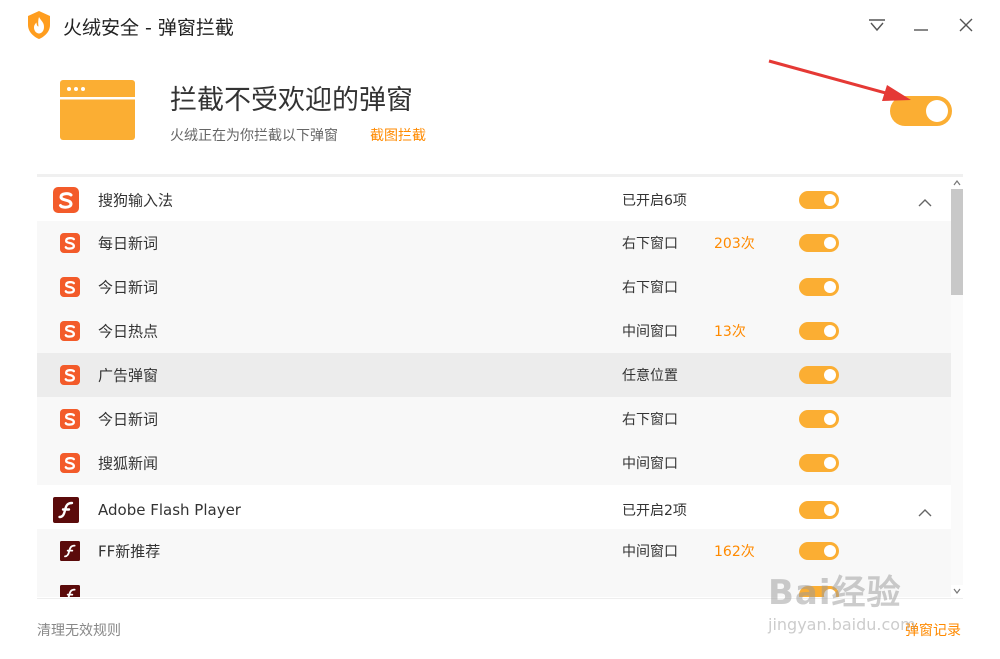 The height and width of the screenshot is (659, 1000). Describe the element at coordinates (494, 463) in the screenshot. I see `rule-row: 搜狐新闻 中间窗口` at that location.